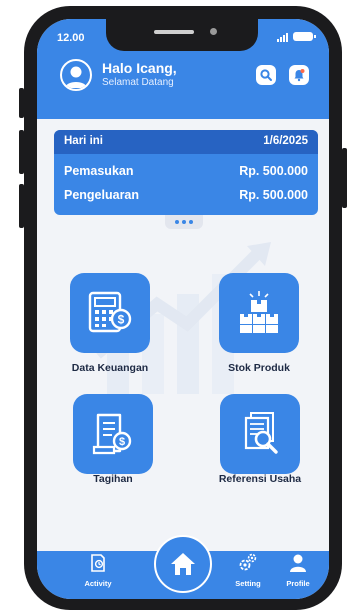 The height and width of the screenshot is (616, 350). What do you see at coordinates (213, 31) in the screenshot?
I see `front-camera` at bounding box center [213, 31].